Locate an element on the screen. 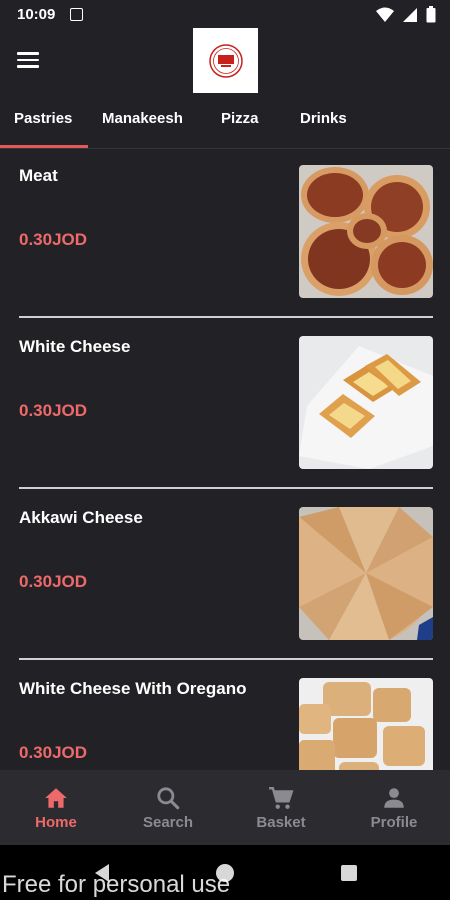  tab-manakeesh: Manakeesh is located at coordinates (142, 118).